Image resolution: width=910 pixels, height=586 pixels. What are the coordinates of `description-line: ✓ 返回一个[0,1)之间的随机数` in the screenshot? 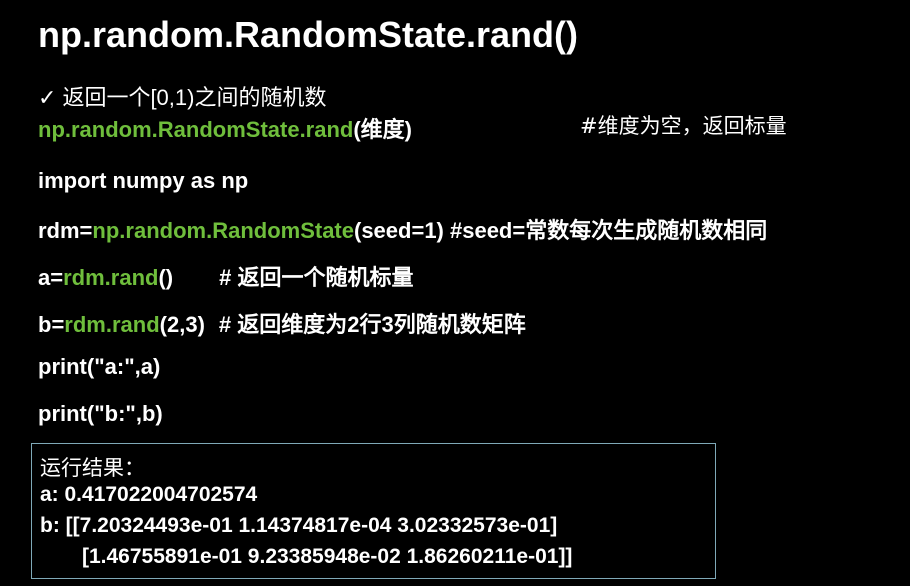 It's located at (182, 96).